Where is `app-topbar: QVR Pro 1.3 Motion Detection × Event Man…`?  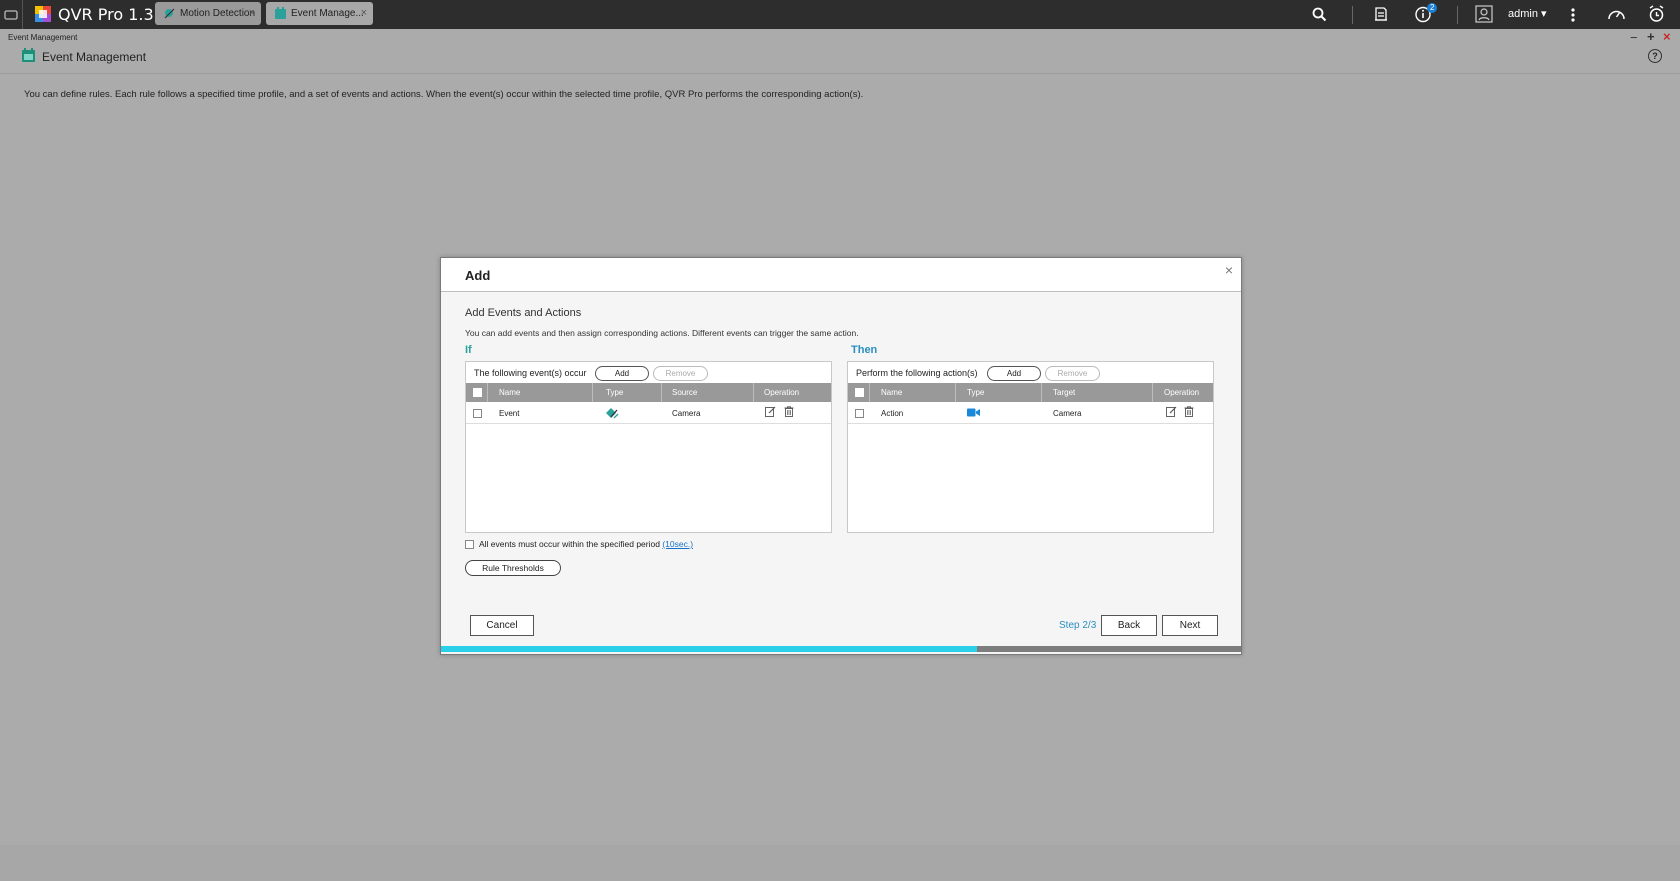
app-topbar: QVR Pro 1.3 Motion Detection × Event Man… is located at coordinates (840, 14).